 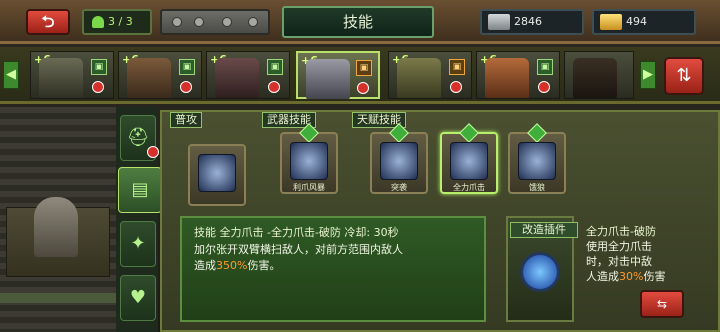 I want to click on pipe-decoration, so click(x=215, y=22).